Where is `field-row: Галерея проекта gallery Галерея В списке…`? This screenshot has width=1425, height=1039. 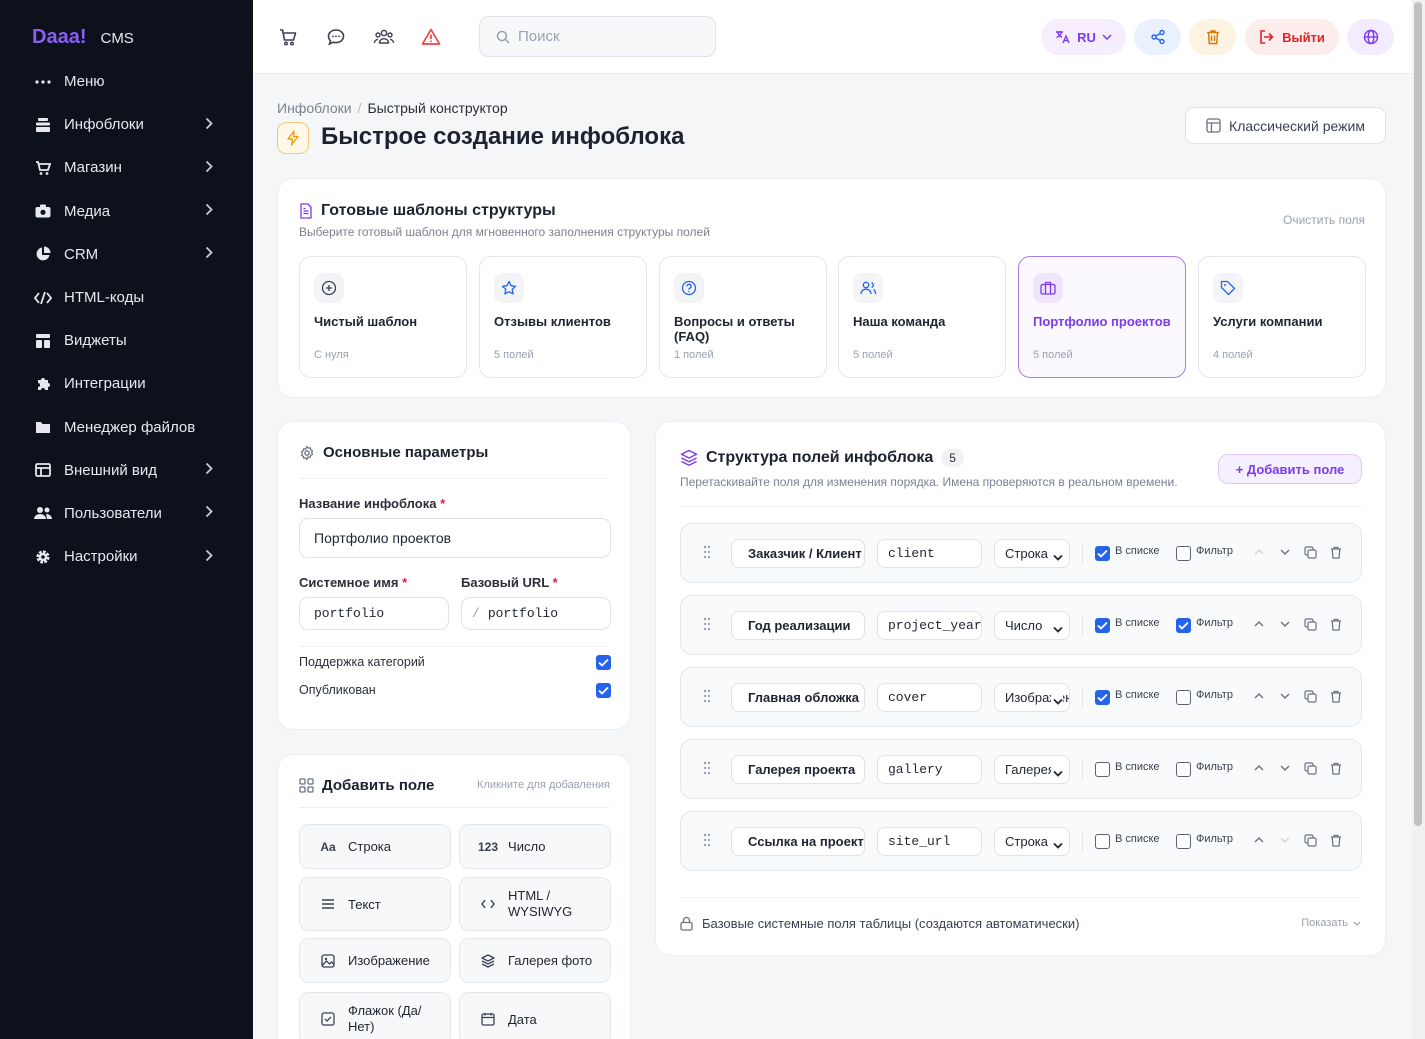
field-row: Галерея проекта gallery Галерея В списке… is located at coordinates (1021, 769).